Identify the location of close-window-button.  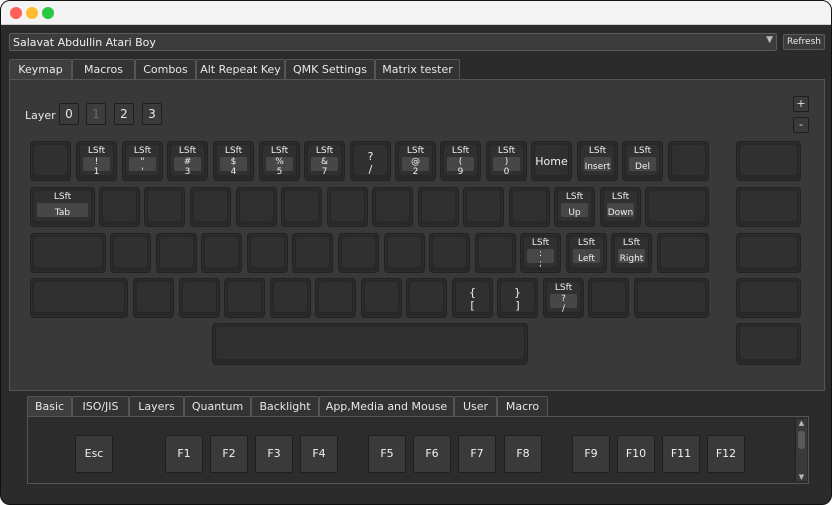
(16, 13).